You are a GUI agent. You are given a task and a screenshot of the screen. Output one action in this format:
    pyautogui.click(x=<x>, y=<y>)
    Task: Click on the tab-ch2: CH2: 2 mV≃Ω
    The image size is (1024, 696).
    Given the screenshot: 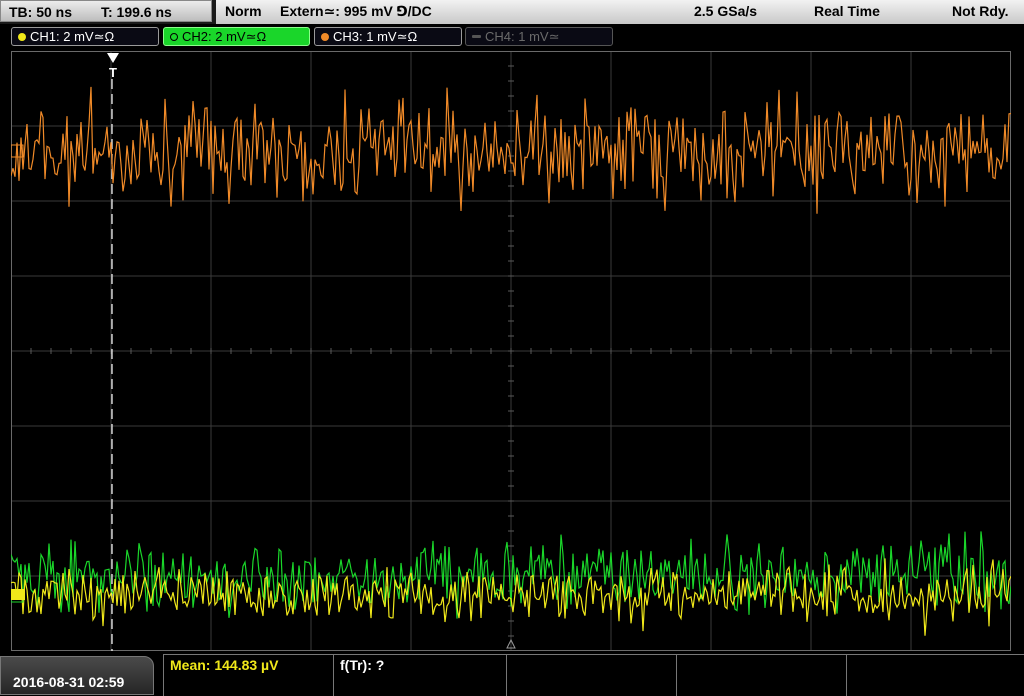 What is the action you would take?
    pyautogui.click(x=236, y=36)
    